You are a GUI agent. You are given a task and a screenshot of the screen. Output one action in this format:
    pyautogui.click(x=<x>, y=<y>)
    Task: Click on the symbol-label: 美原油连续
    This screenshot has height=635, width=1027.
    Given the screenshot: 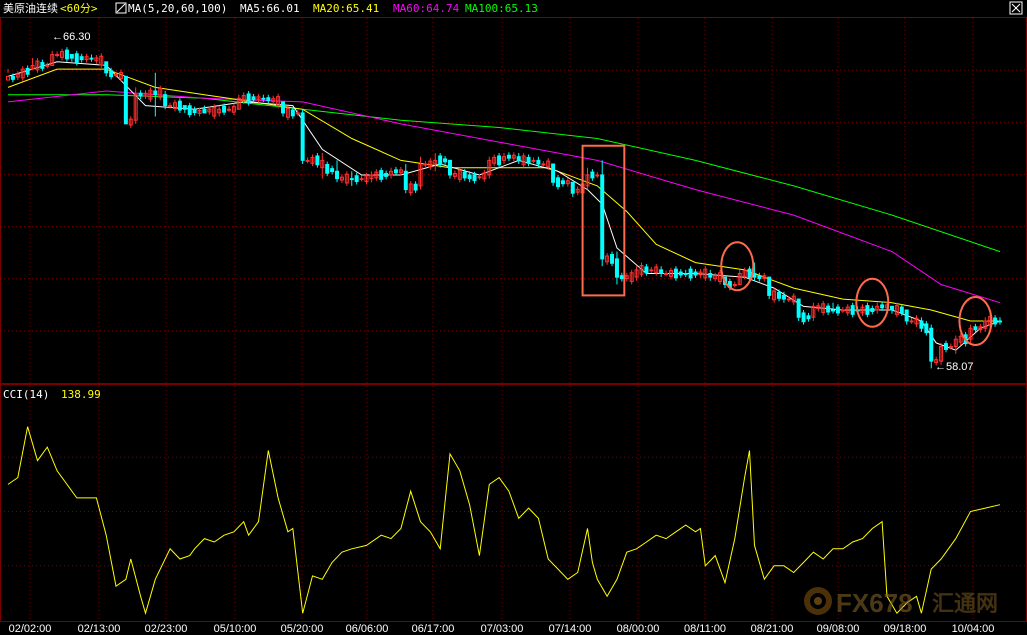 What is the action you would take?
    pyautogui.click(x=30, y=8)
    